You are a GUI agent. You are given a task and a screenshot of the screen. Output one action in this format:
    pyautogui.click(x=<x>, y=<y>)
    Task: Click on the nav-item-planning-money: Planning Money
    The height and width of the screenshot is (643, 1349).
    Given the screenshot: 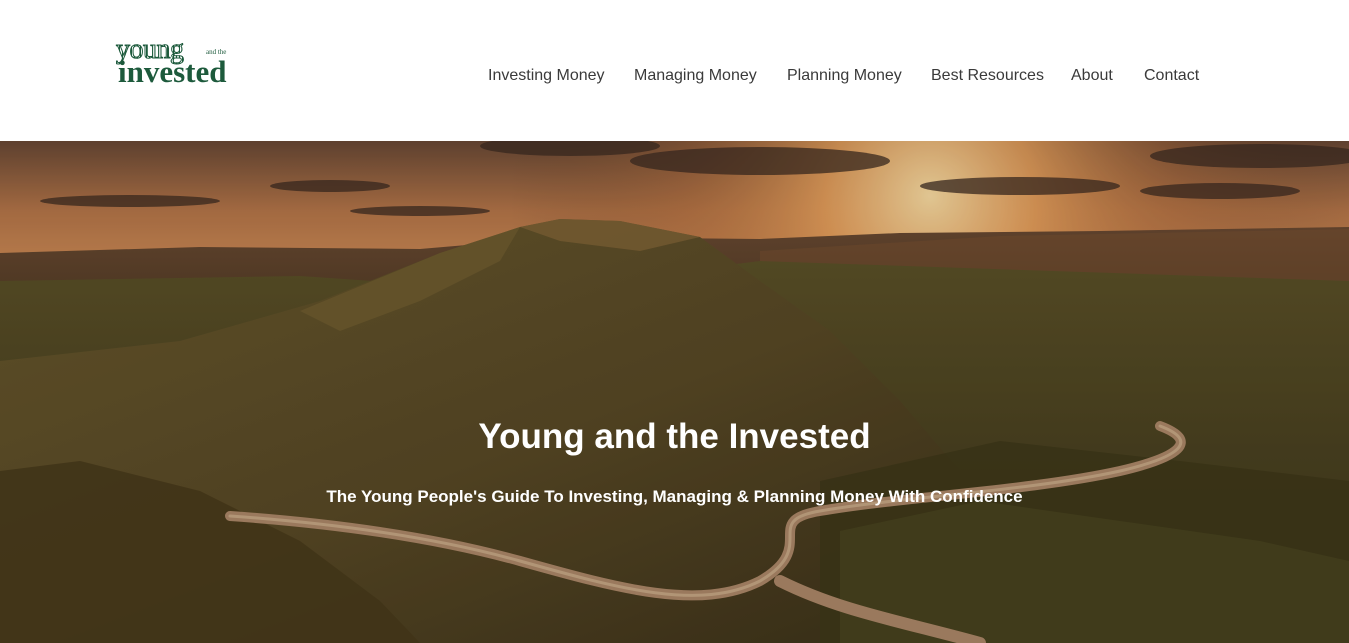 What is the action you would take?
    pyautogui.click(x=844, y=76)
    